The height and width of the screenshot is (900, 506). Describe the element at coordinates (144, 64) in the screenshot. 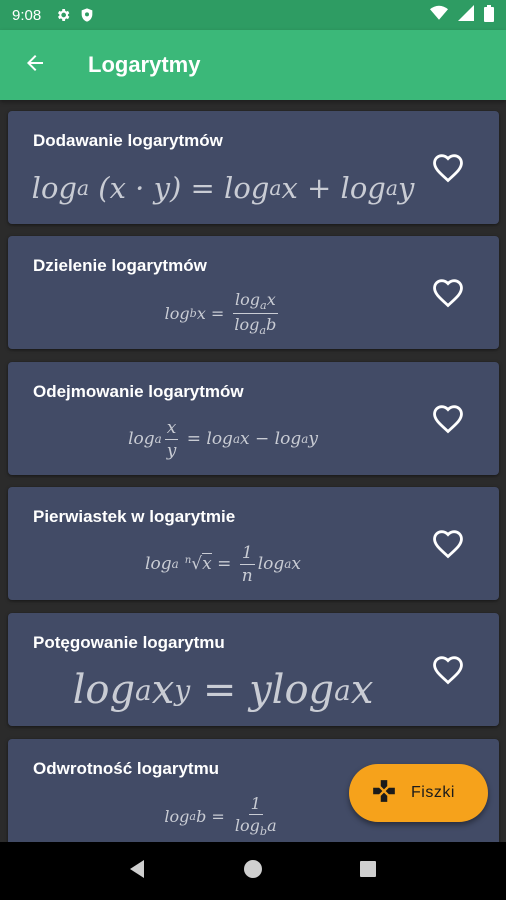

I see `page-title: Logarytmy` at that location.